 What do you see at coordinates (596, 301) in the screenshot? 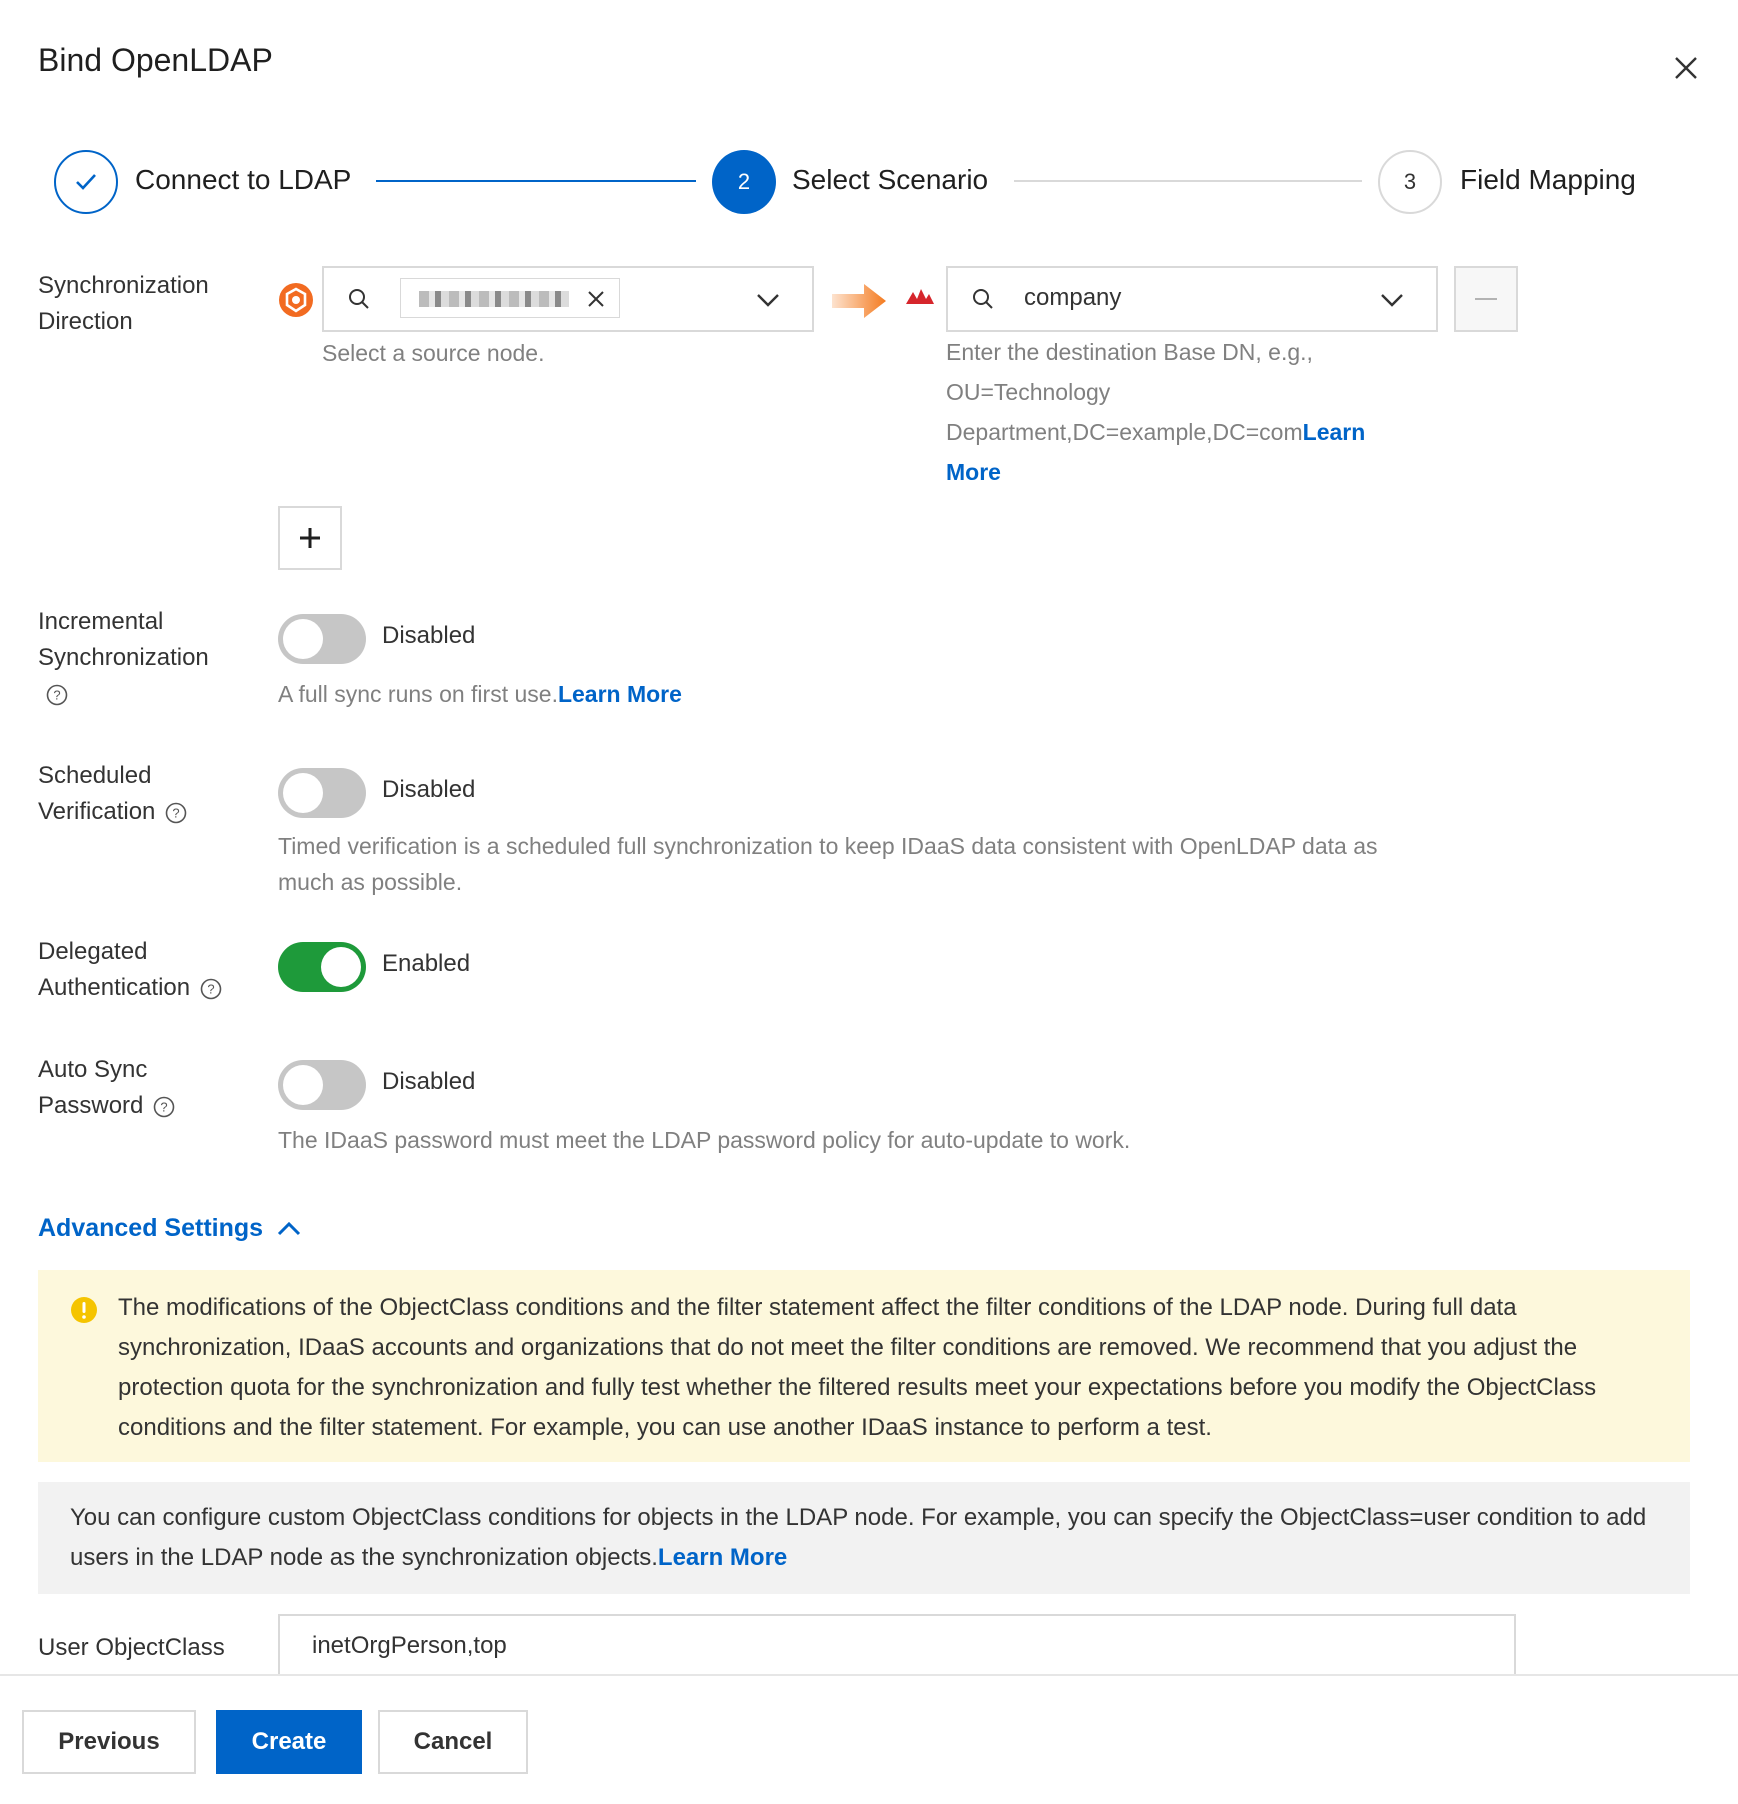
I see `tag-close-icon` at bounding box center [596, 301].